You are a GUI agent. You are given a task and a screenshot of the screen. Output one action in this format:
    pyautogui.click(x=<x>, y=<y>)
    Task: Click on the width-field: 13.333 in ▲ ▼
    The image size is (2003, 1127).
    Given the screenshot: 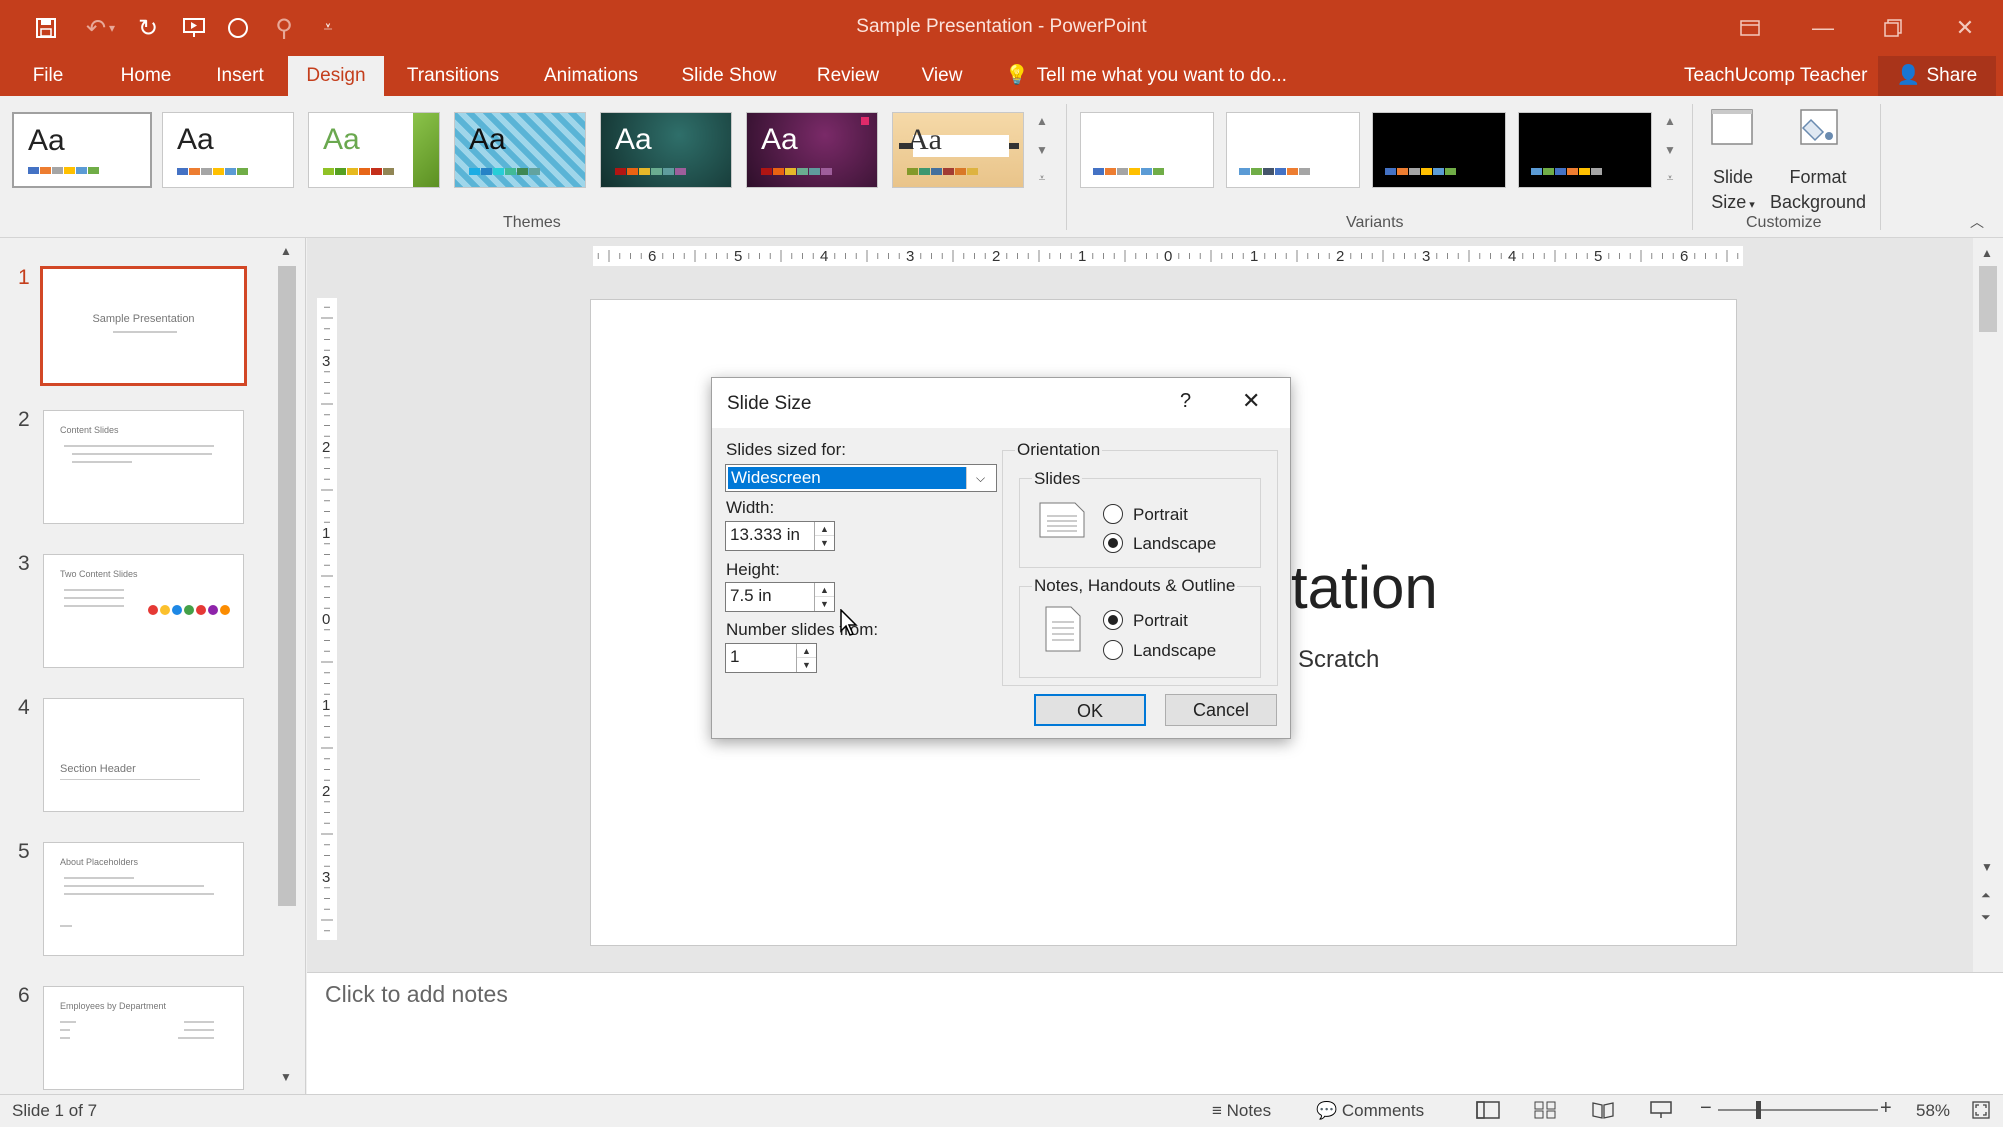 What is the action you would take?
    pyautogui.click(x=780, y=536)
    